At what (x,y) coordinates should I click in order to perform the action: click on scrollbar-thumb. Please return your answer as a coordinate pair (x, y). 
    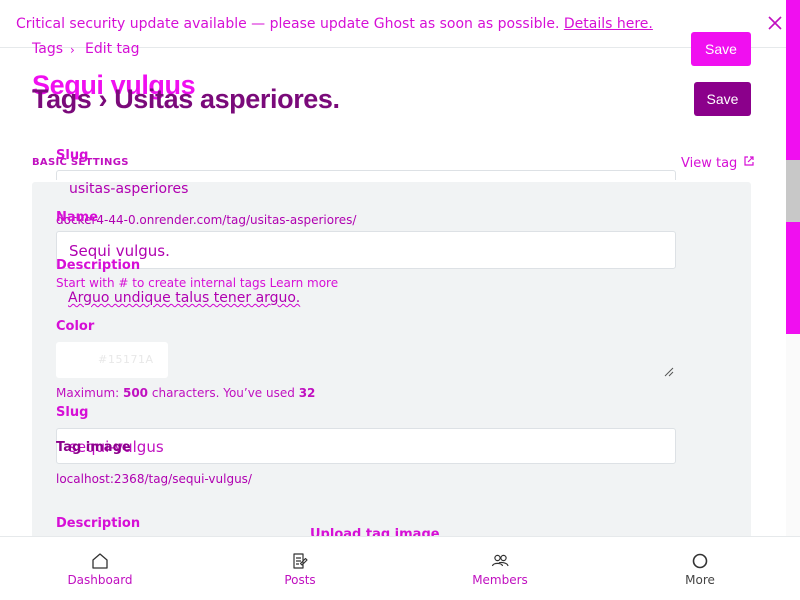
    Looking at the image, I should click on (793, 80).